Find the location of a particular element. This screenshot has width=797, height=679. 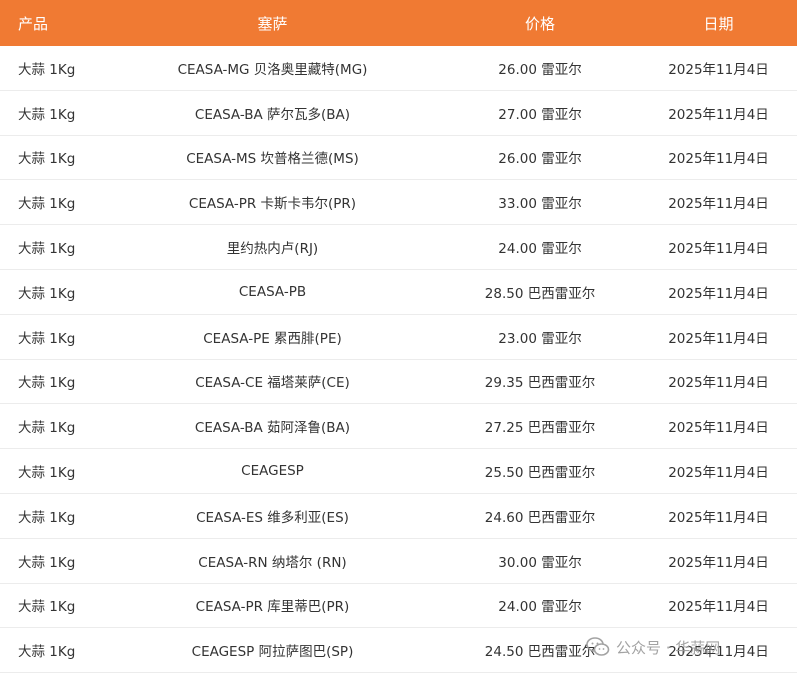

cell-ceasa: CEASA-PE 累西腓(PE) is located at coordinates (272, 338).